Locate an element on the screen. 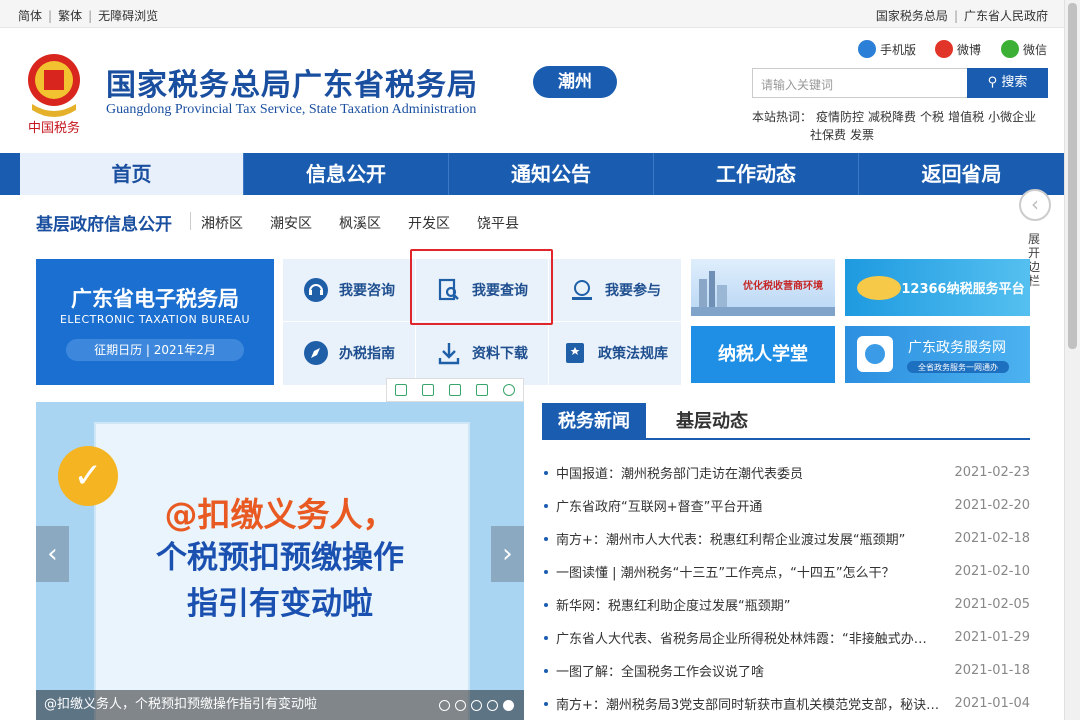 The height and width of the screenshot is (720, 1080). svg-text: 广东政务服务网 is located at coordinates (957, 348).